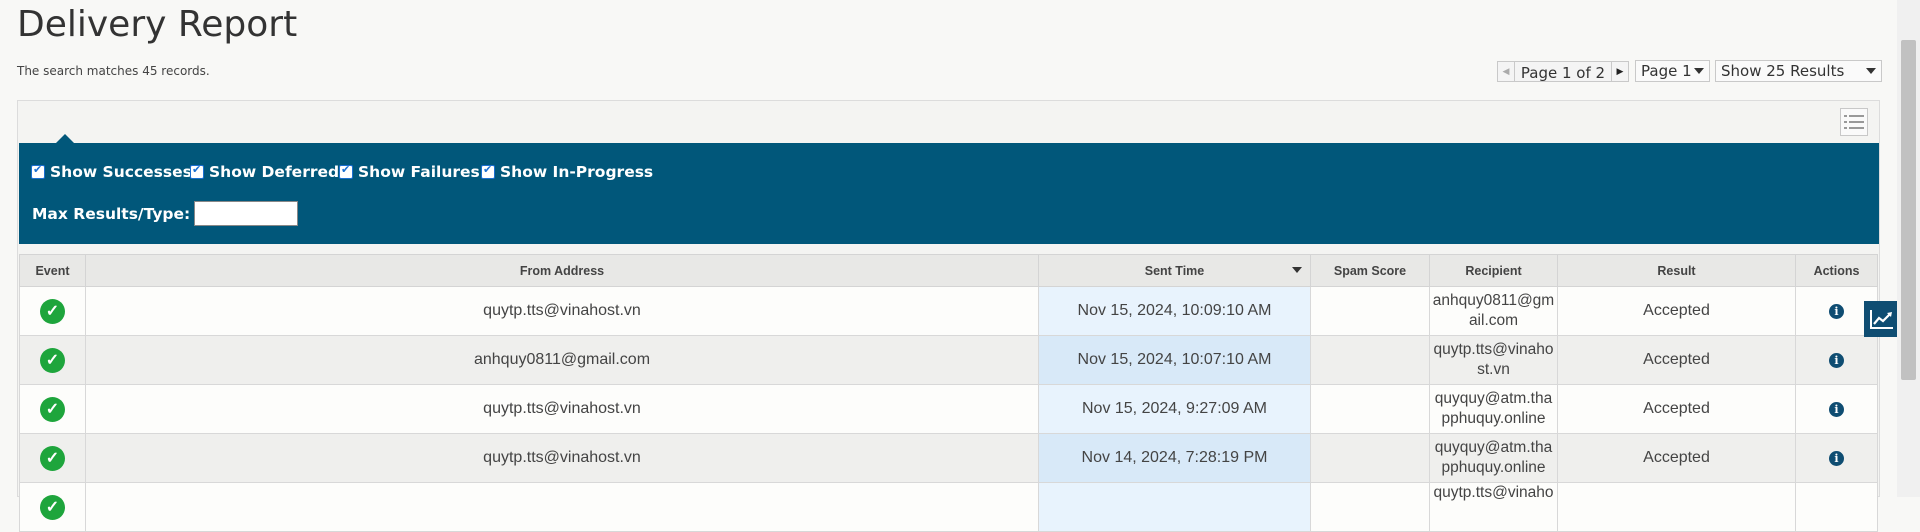 The height and width of the screenshot is (532, 1920). What do you see at coordinates (1493, 270) in the screenshot?
I see `col-recipient: Recipient` at bounding box center [1493, 270].